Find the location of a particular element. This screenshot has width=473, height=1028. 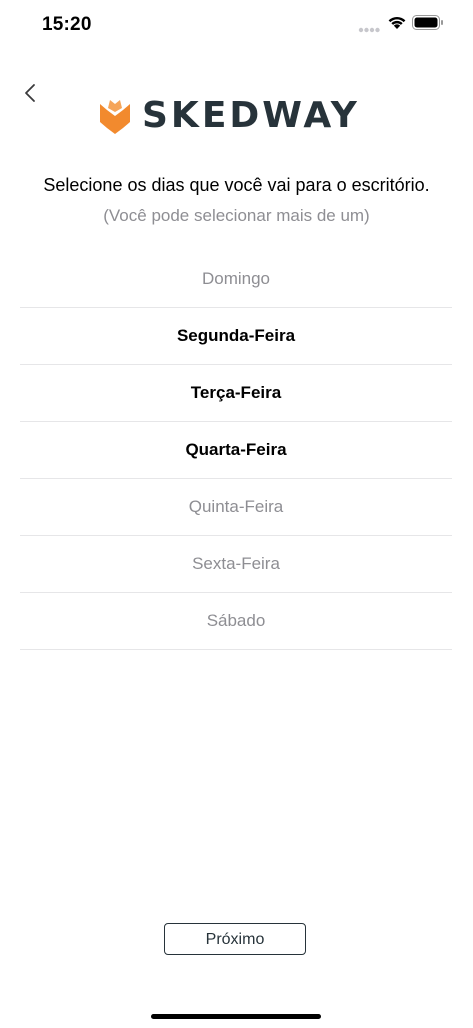

day-option-terca: Terça-Feira is located at coordinates (236, 393).